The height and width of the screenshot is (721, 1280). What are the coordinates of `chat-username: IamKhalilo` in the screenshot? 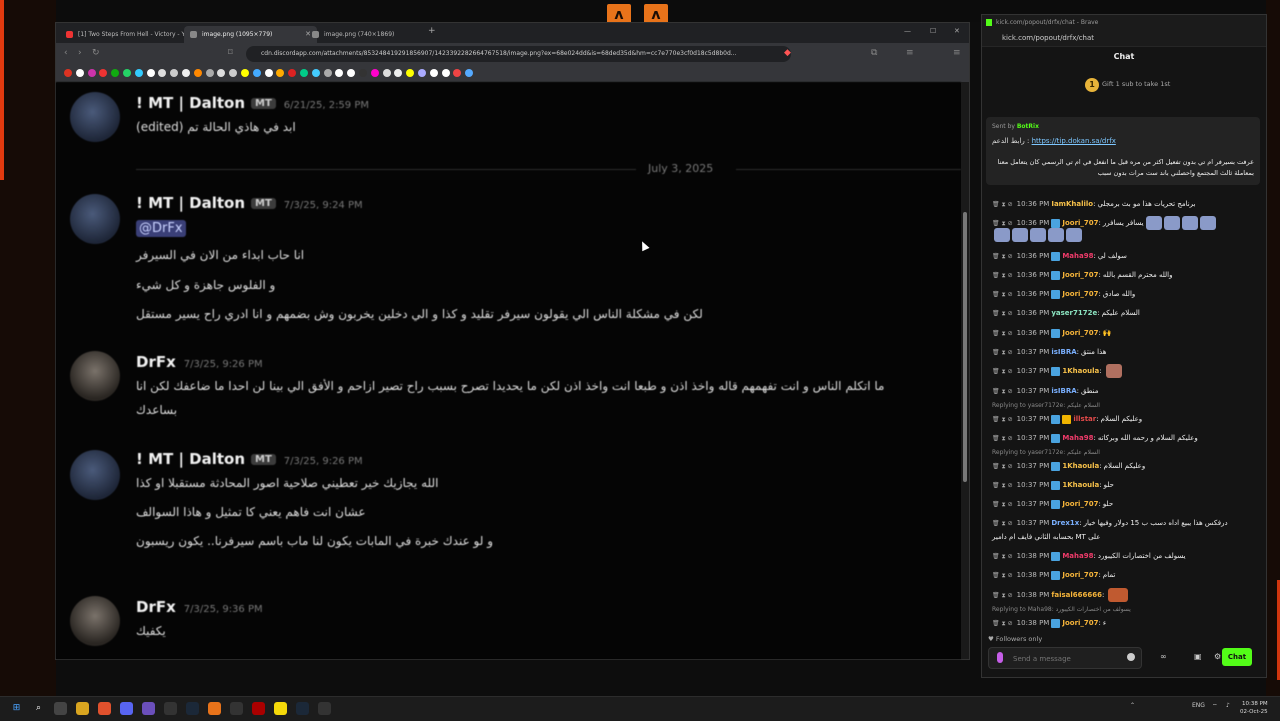 It's located at (1072, 204).